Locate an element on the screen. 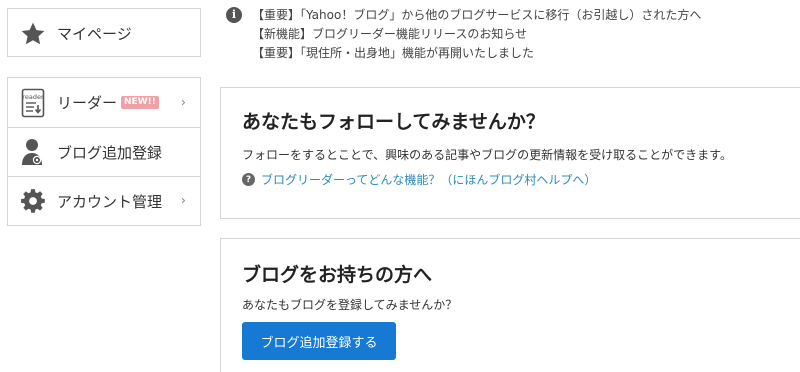 This screenshot has height=372, width=800. notice-item: 【重要】「現住所・出身地」機能が再開いたしました is located at coordinates (463, 52).